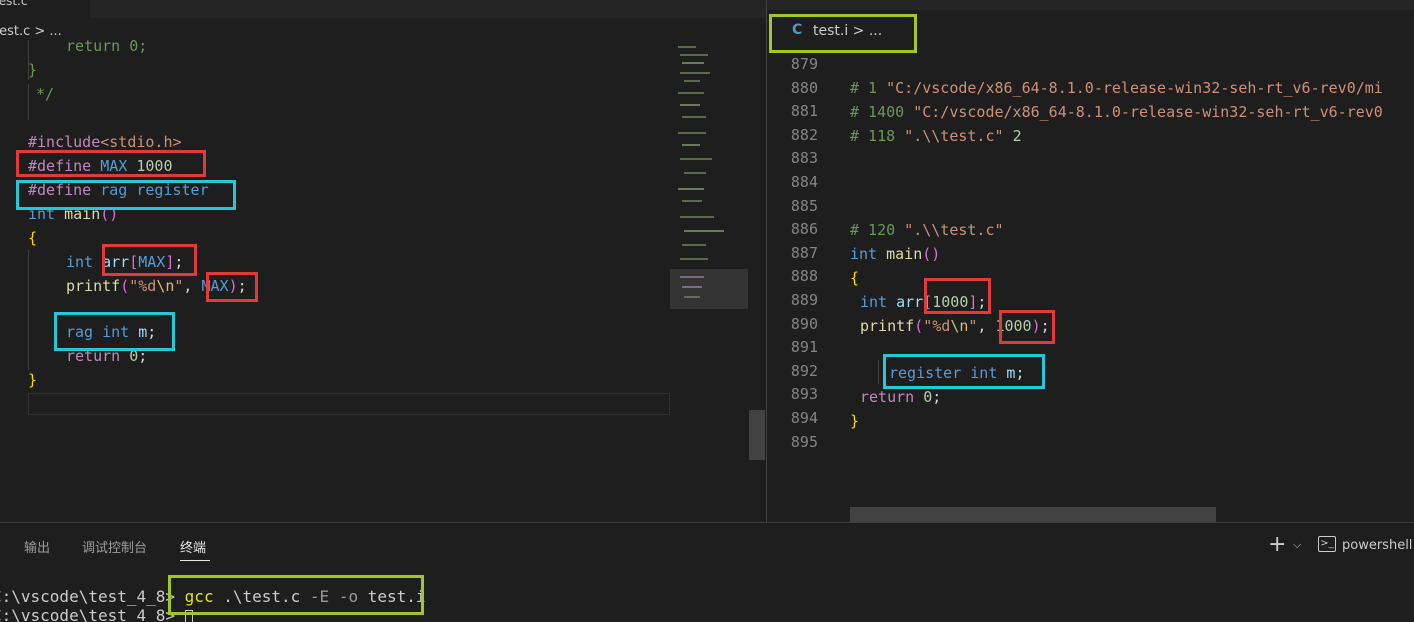 Image resolution: width=1414 pixels, height=622 pixels. What do you see at coordinates (149, 260) in the screenshot?
I see `highlight-arr-max` at bounding box center [149, 260].